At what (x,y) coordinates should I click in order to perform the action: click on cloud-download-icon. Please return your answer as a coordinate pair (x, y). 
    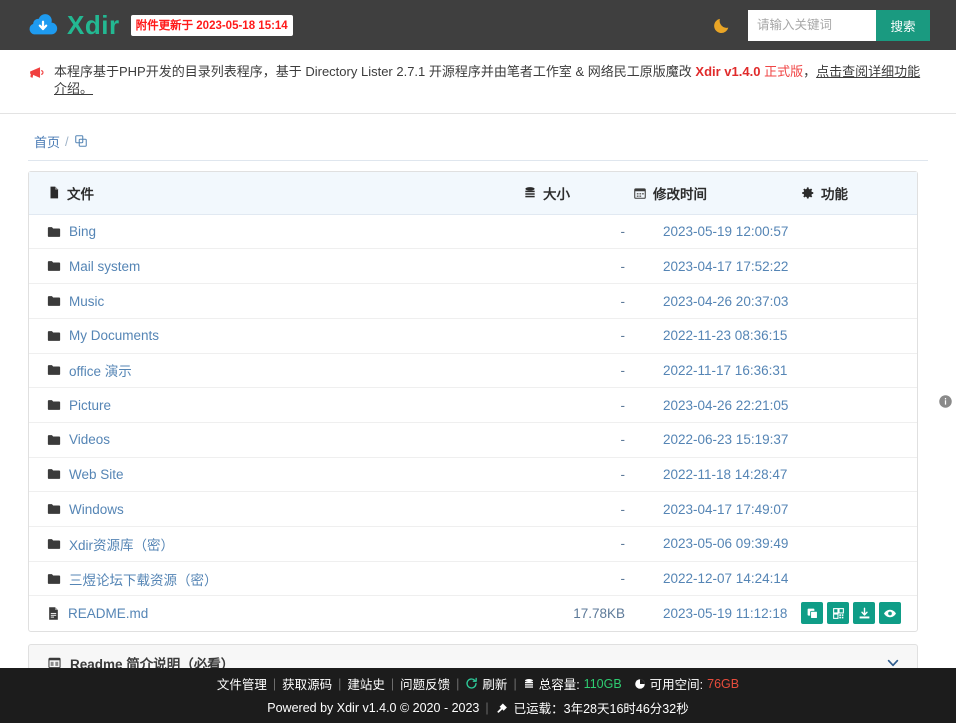
    Looking at the image, I should click on (43, 24).